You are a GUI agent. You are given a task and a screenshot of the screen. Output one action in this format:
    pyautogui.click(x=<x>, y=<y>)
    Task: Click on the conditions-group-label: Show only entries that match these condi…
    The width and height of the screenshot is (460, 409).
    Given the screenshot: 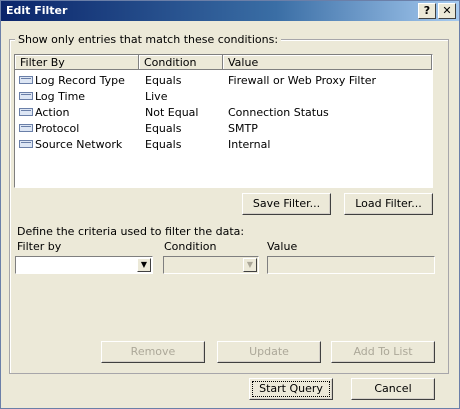 What is the action you would take?
    pyautogui.click(x=148, y=39)
    